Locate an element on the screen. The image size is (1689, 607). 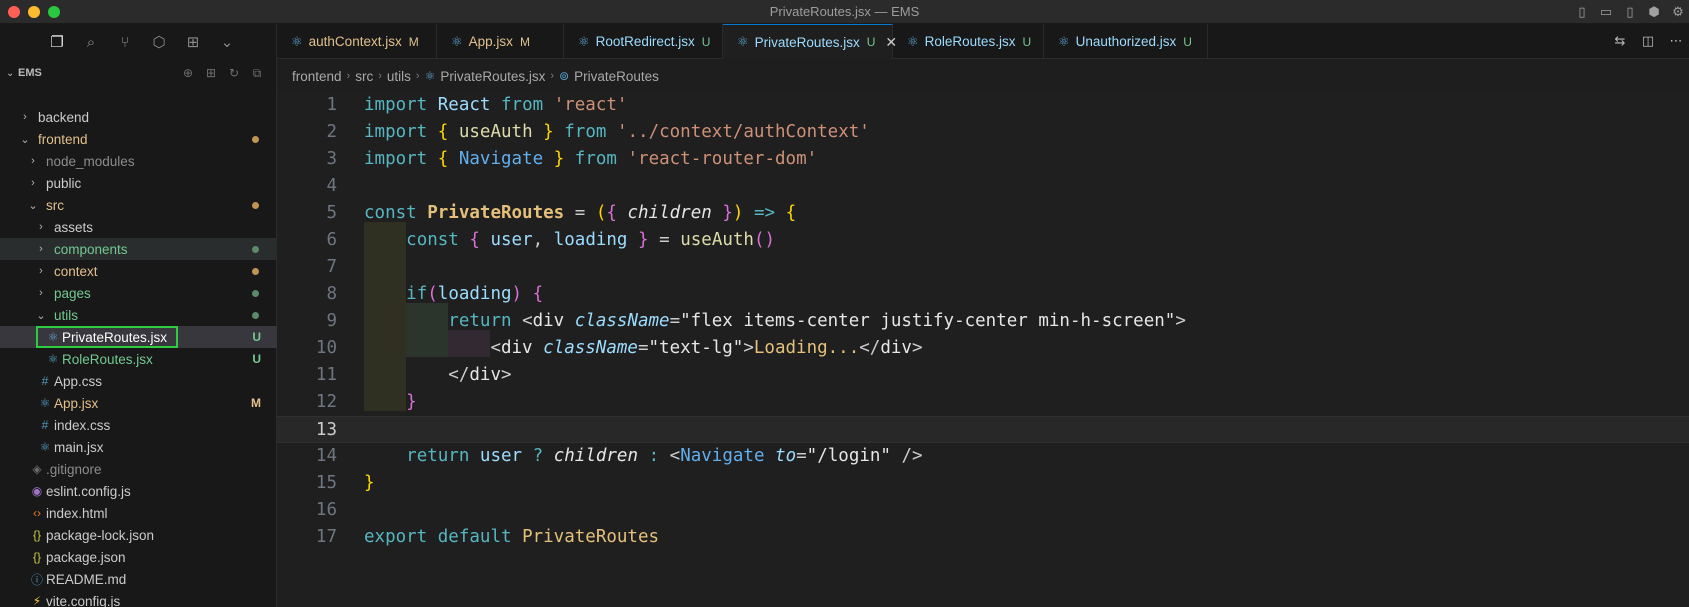
tree-file: ⚛ App.jsx M is located at coordinates (138, 403).